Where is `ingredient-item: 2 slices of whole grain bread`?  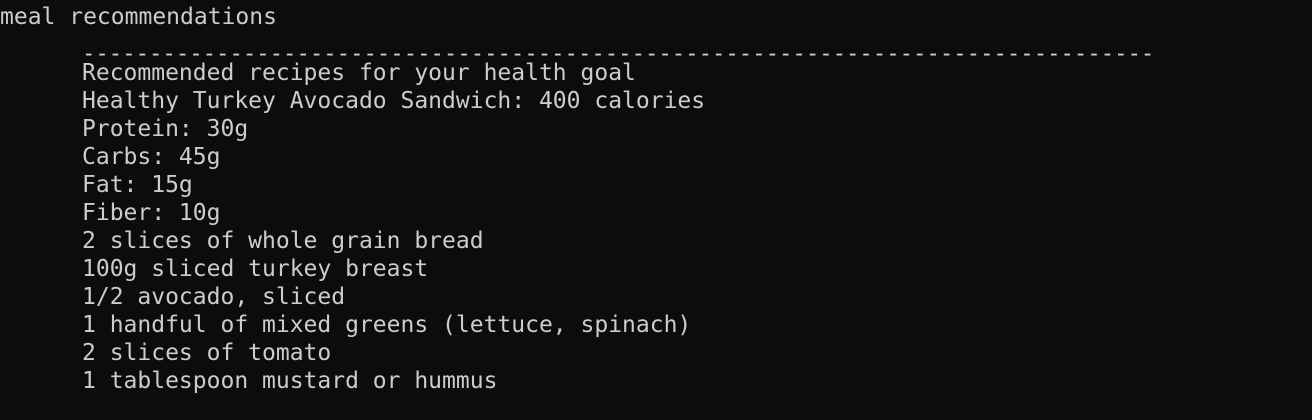
ingredient-item: 2 slices of whole grain bread is located at coordinates (283, 241).